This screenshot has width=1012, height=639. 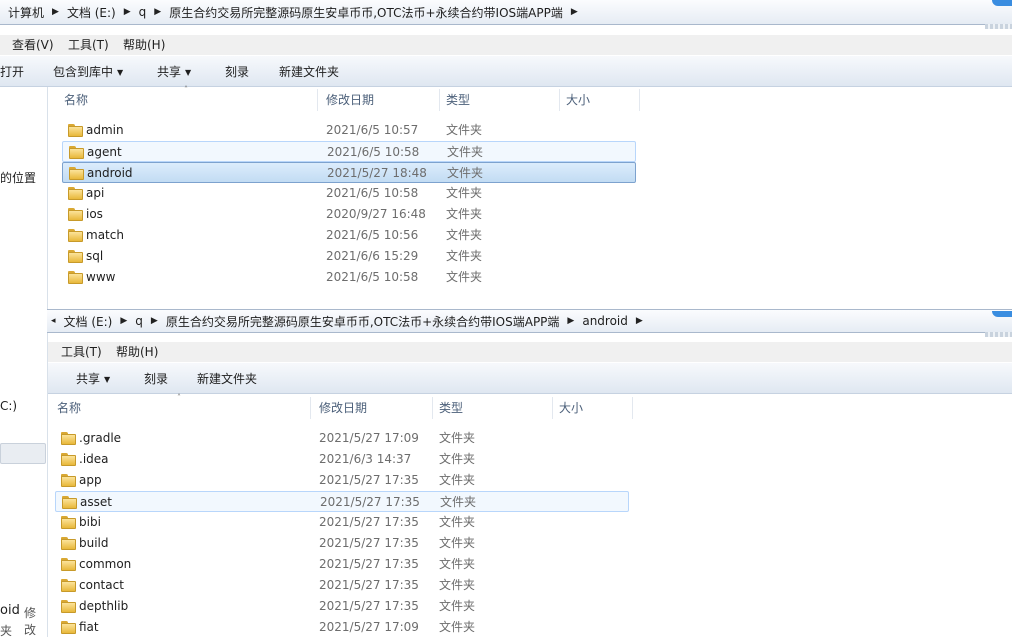 I want to click on nav-item-drive-c: C:), so click(x=8, y=406).